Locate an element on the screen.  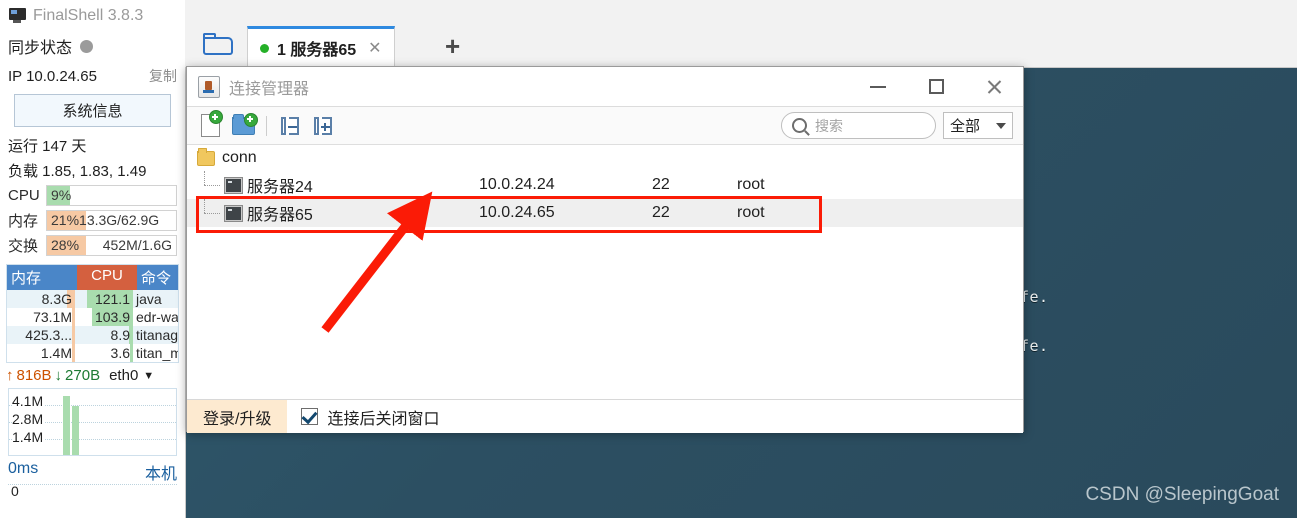
network-upload-value: 816B is located at coordinates (34, 375).